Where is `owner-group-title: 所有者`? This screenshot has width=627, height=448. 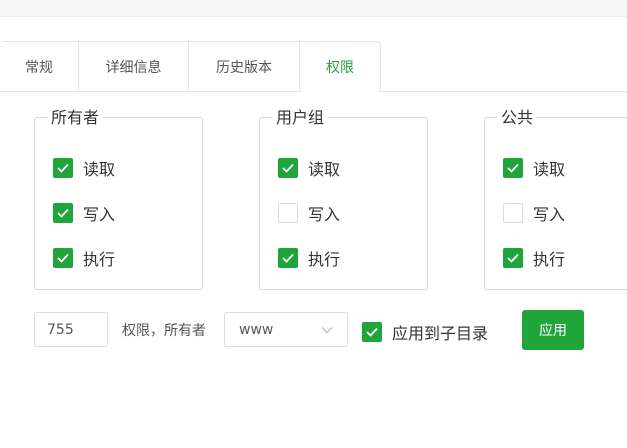 owner-group-title: 所有者 is located at coordinates (75, 118).